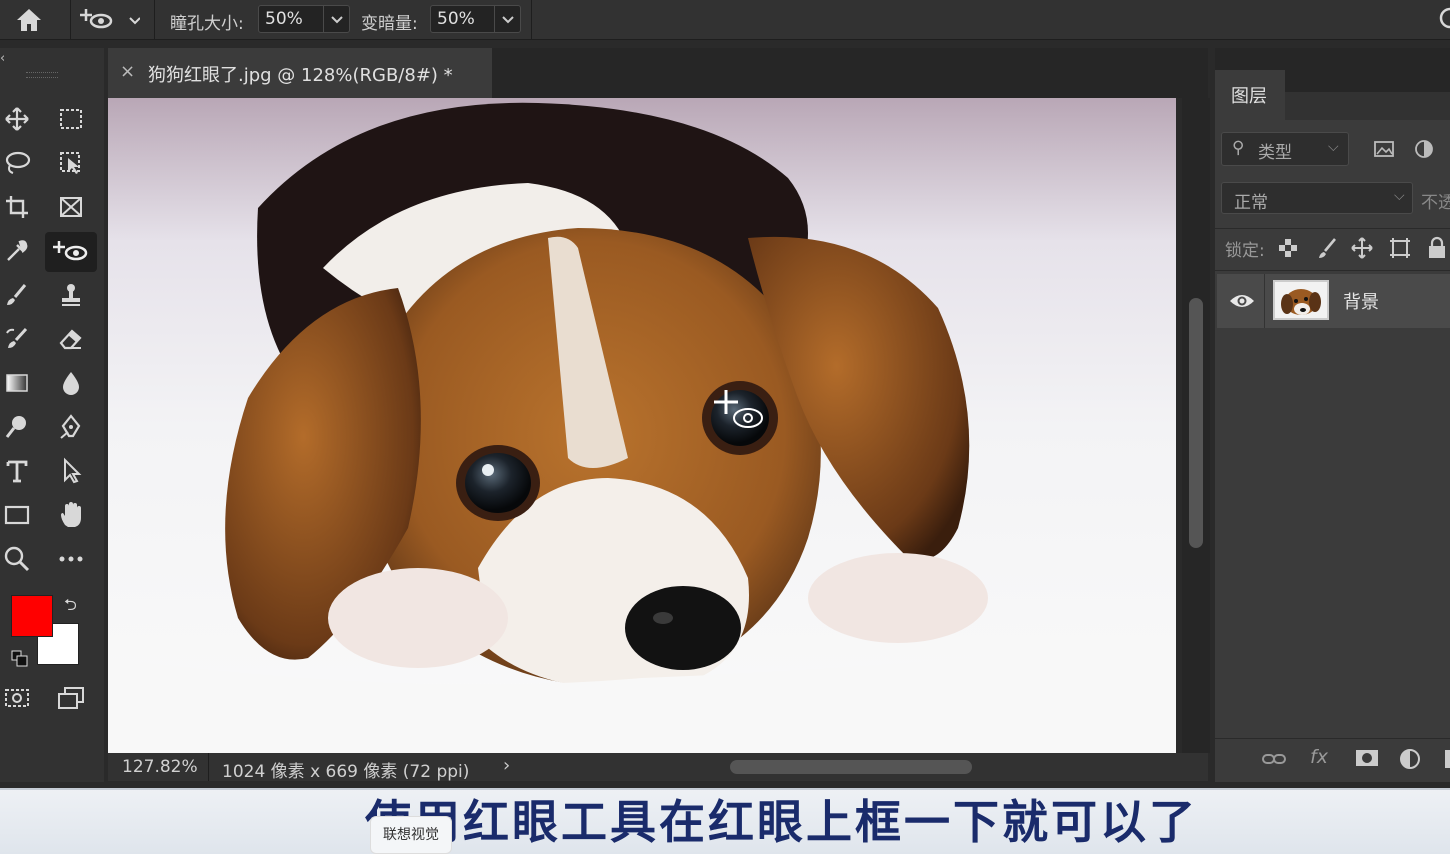 The image size is (1450, 854). Describe the element at coordinates (1447, 759) in the screenshot. I see `new-group-icon` at that location.